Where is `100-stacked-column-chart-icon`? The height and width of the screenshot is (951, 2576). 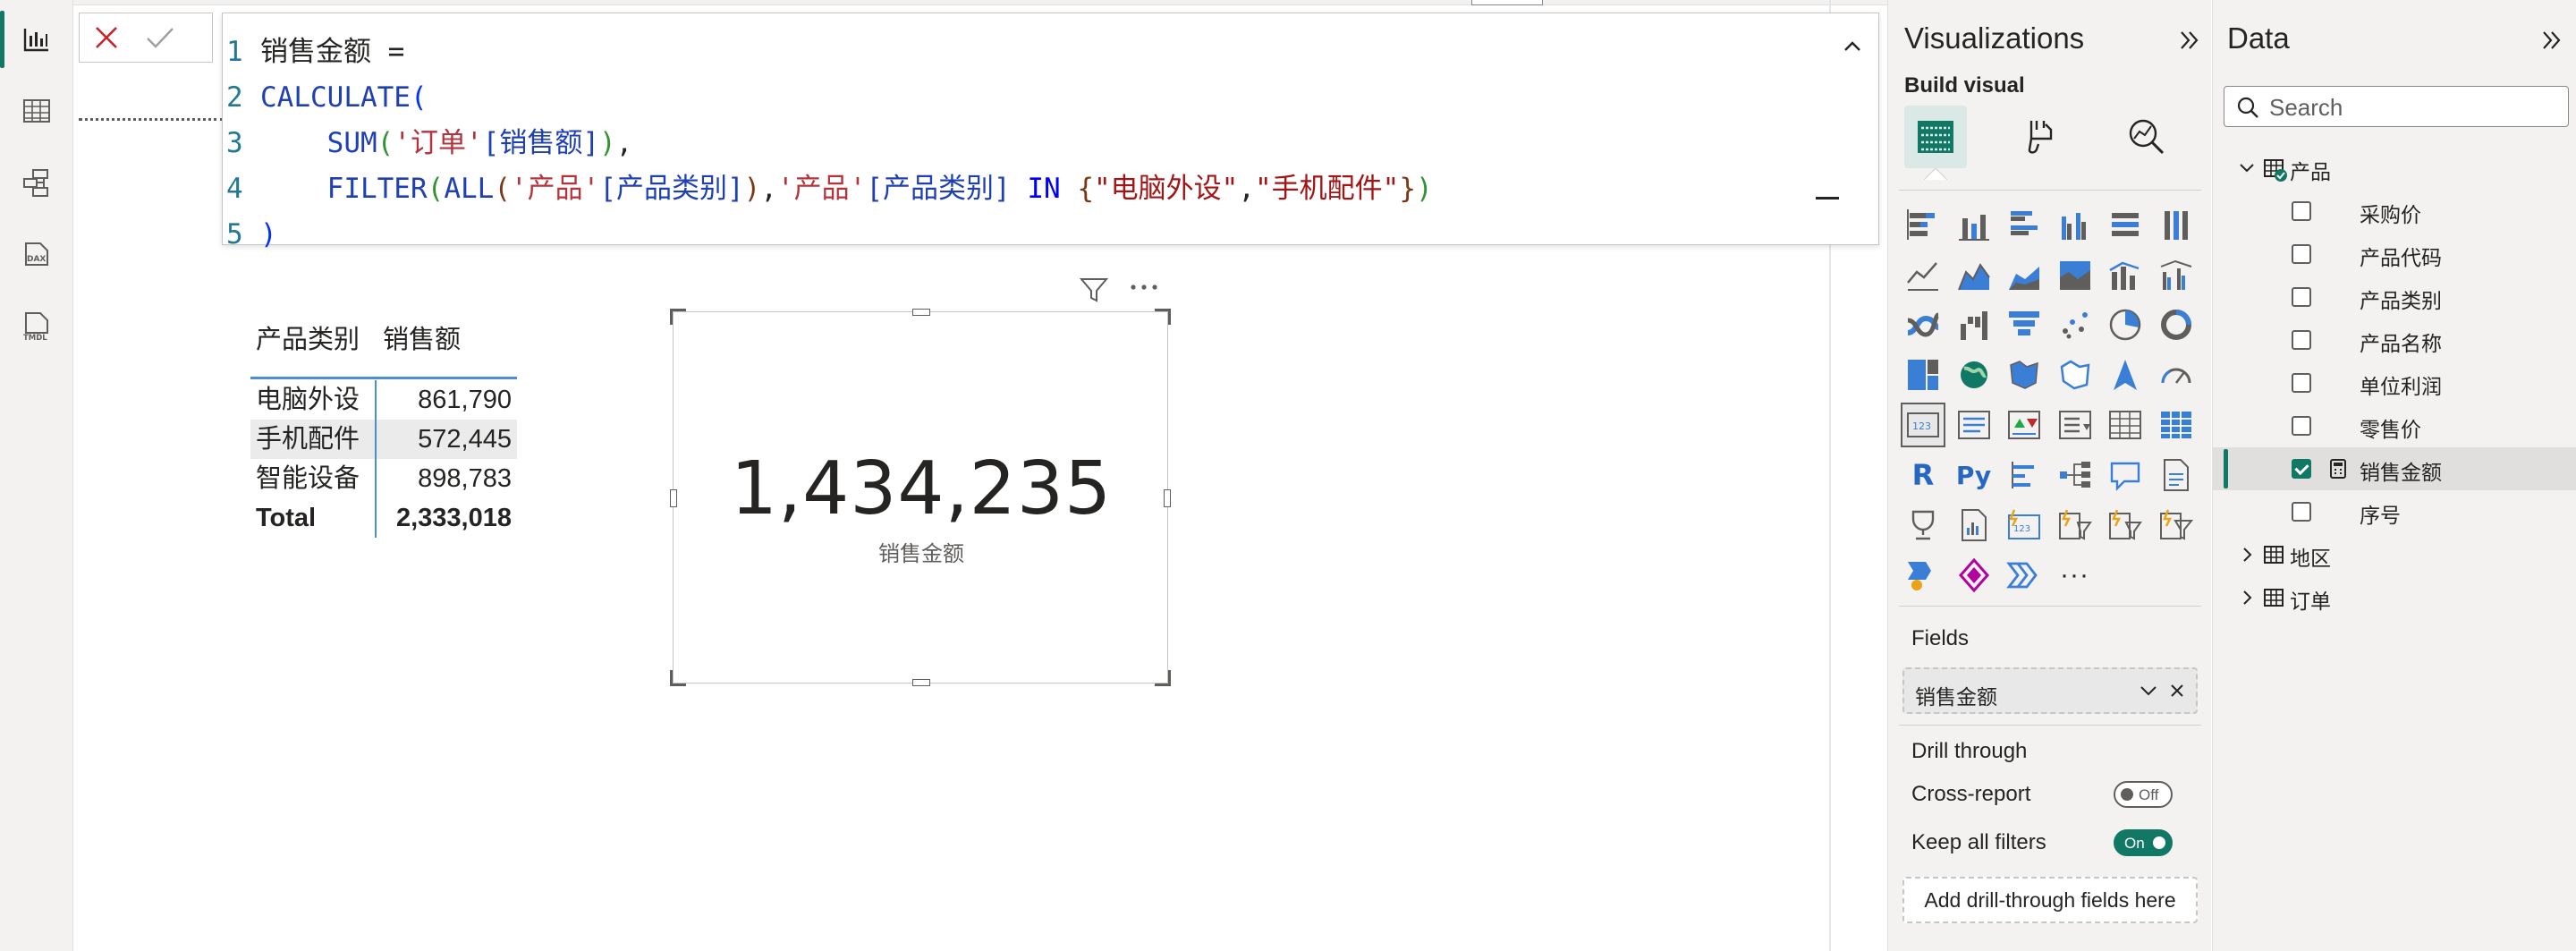
100-stacked-column-chart-icon is located at coordinates (2176, 224).